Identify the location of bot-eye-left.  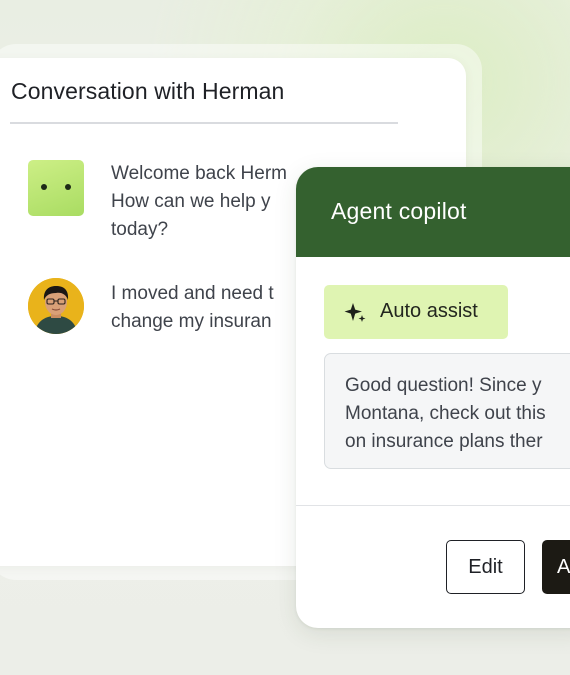
(44, 187).